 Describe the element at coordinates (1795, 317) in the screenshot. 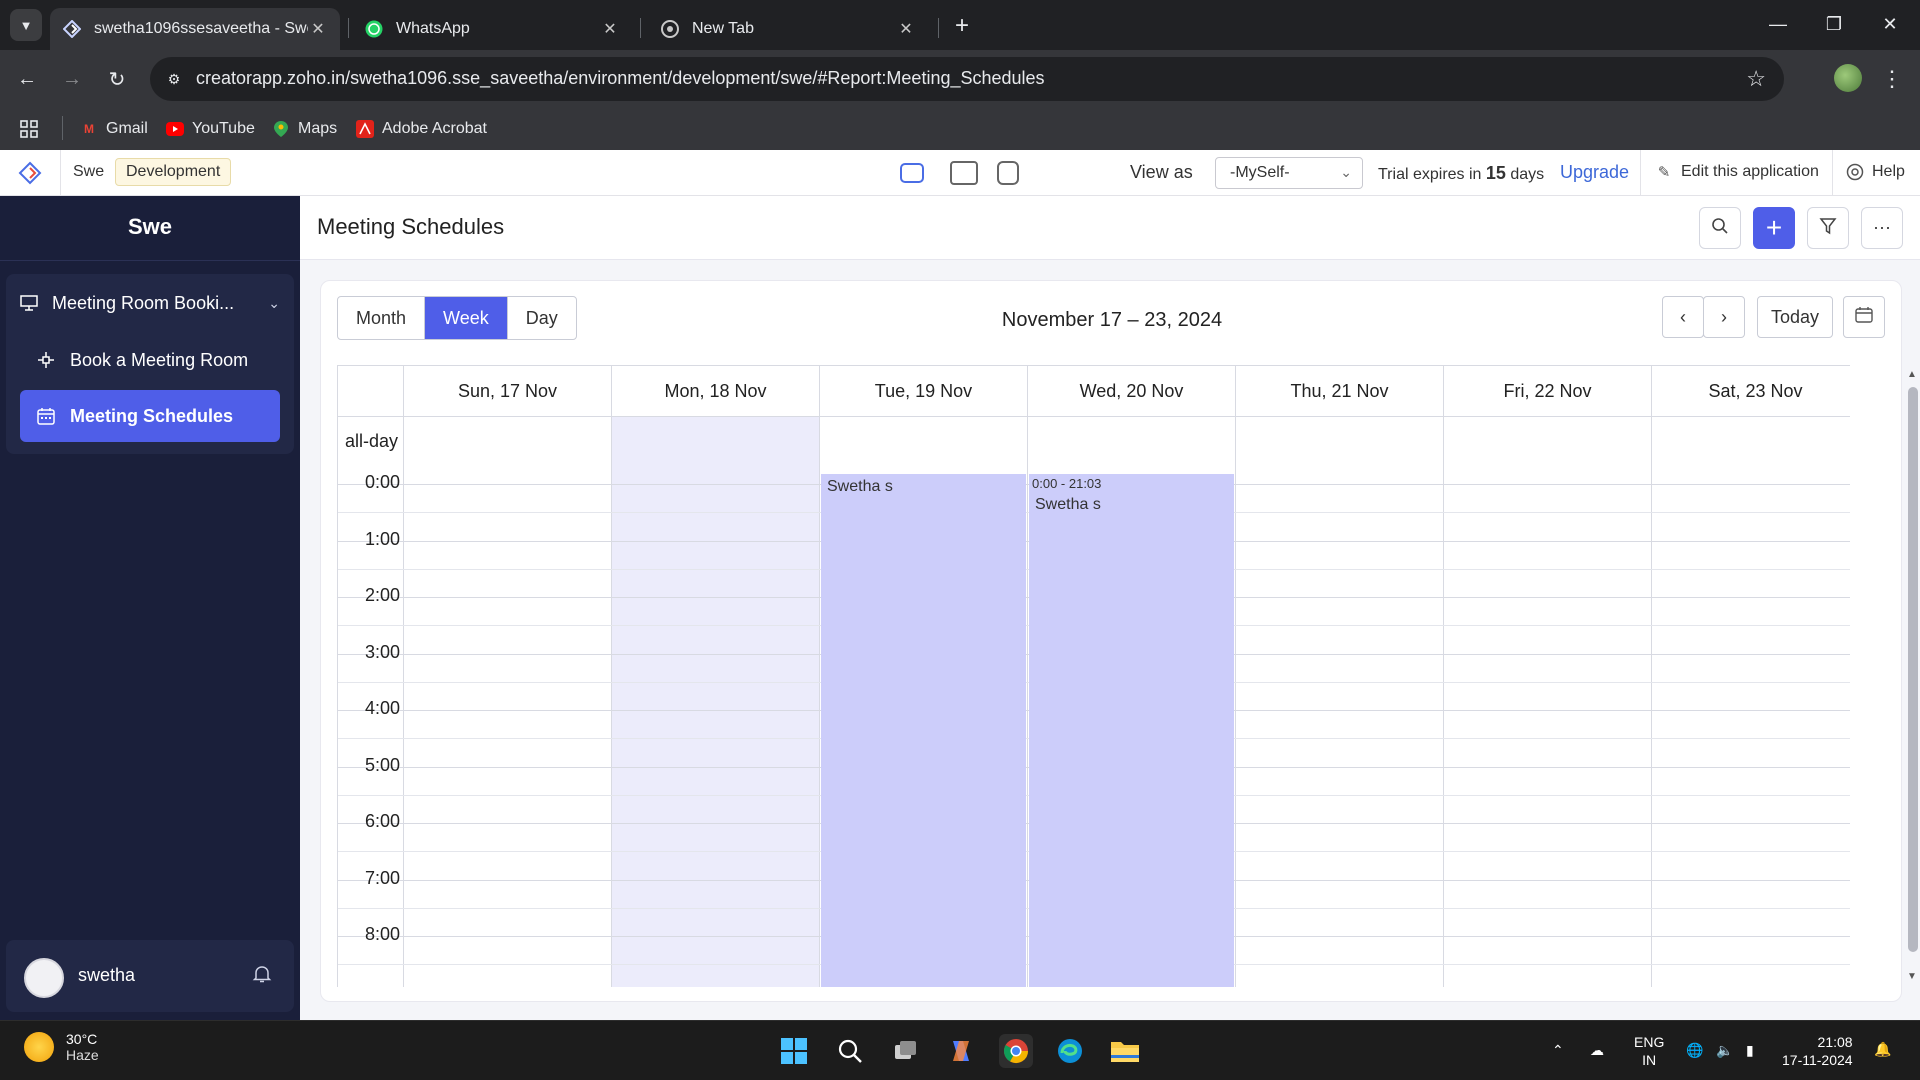

I see `today-button: Today` at that location.